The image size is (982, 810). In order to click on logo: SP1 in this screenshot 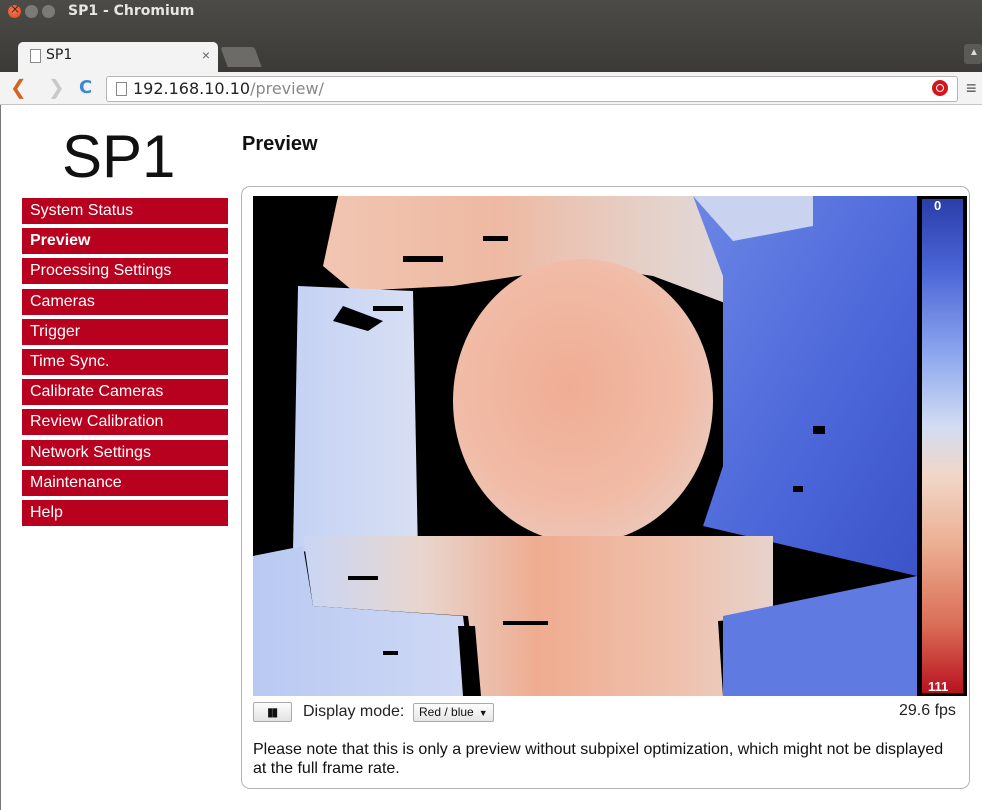, I will do `click(119, 156)`.